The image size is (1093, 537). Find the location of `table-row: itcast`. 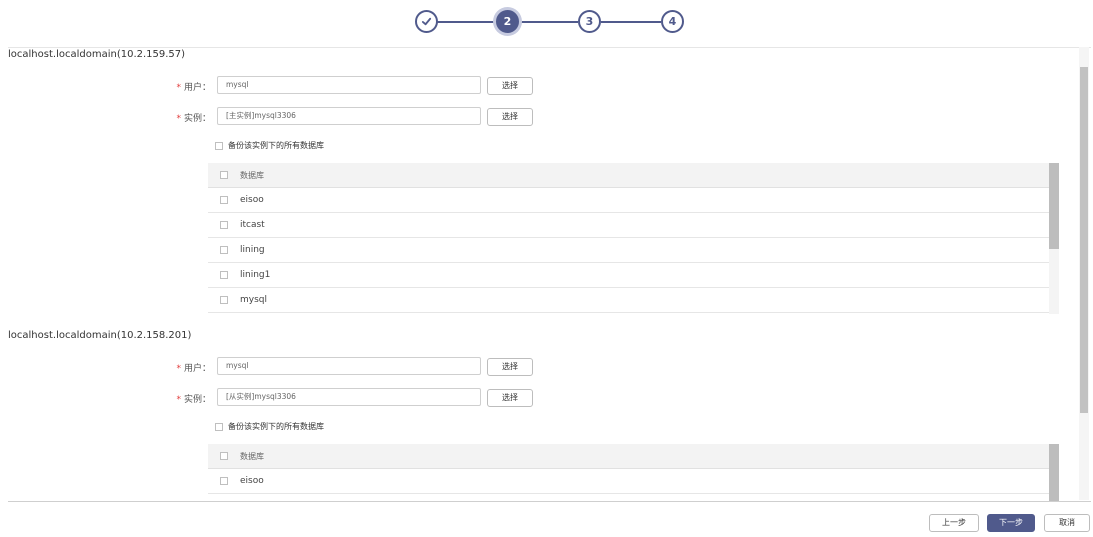

table-row: itcast is located at coordinates (628, 225).